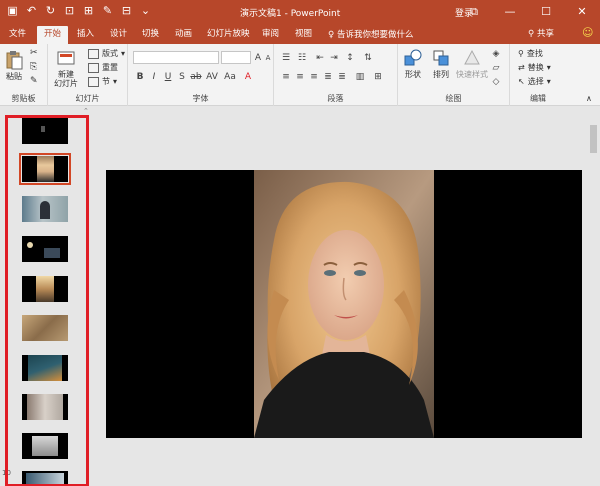 The height and width of the screenshot is (486, 600). I want to click on scrollbar-thumb, so click(593, 139).